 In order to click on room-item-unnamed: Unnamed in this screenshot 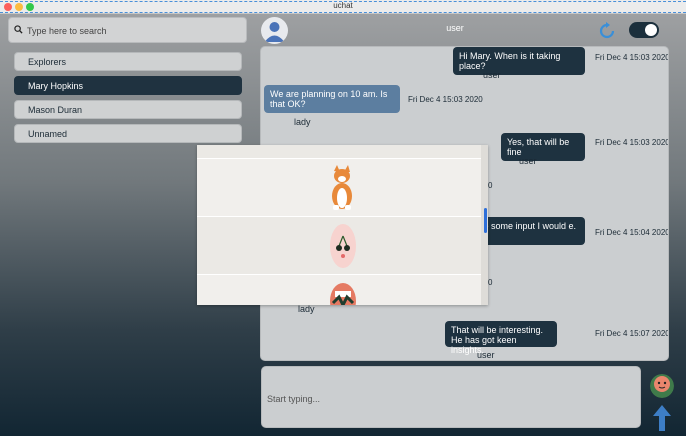, I will do `click(128, 133)`.